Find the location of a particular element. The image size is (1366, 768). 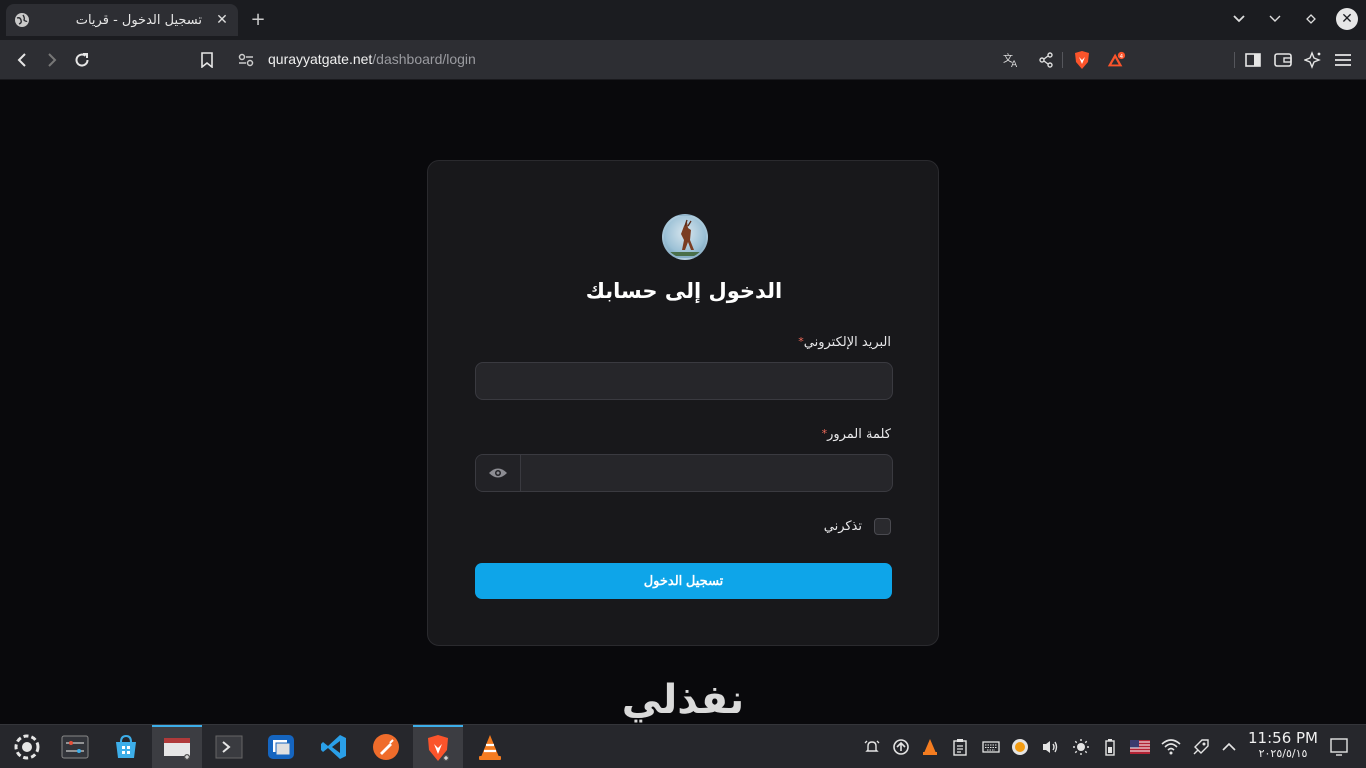

remote-desktop-app-icon is located at coordinates (281, 746).